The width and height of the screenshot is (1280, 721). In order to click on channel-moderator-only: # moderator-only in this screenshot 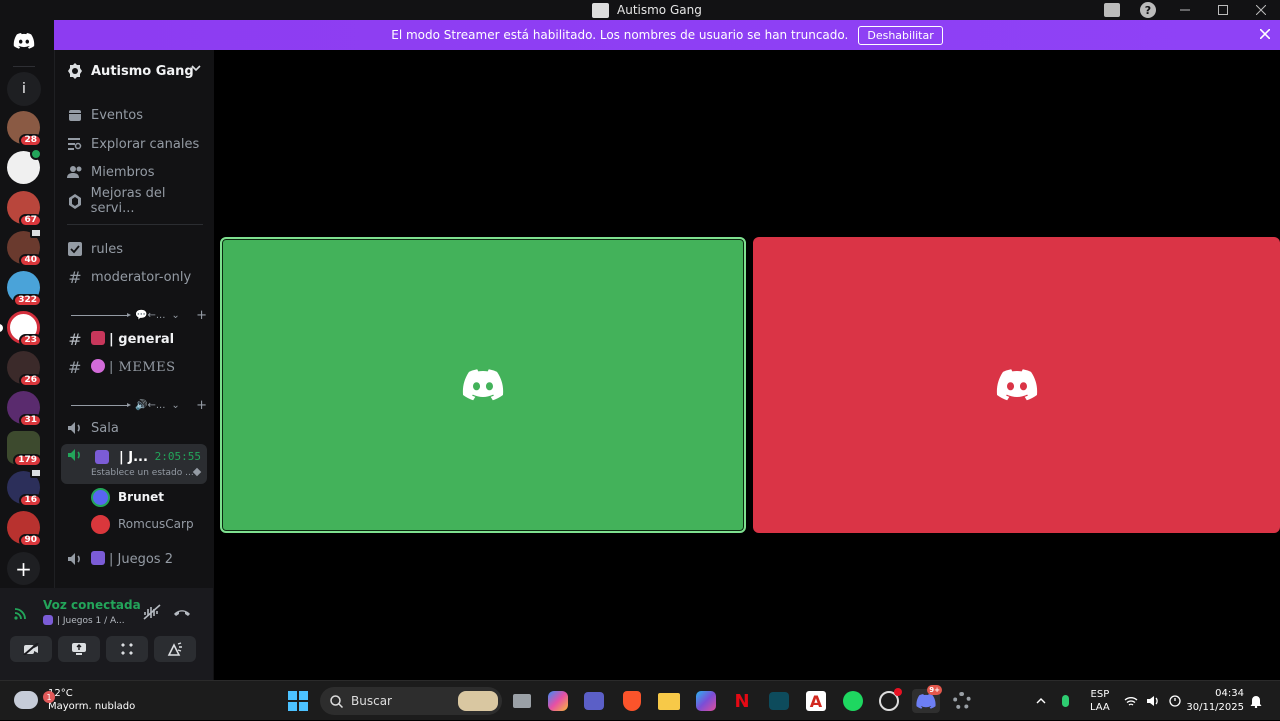, I will do `click(136, 277)`.